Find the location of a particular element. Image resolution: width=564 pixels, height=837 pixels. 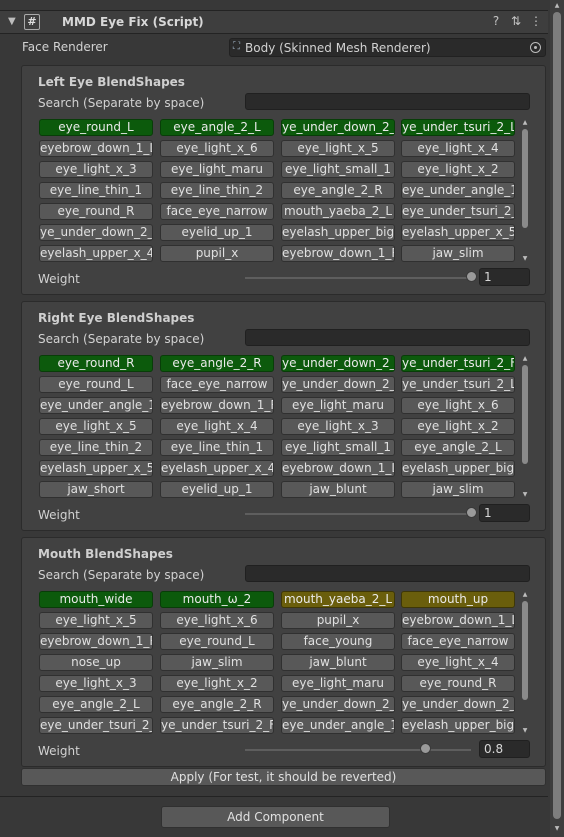

blendshape-button: eye_line_thin_1 is located at coordinates (217, 447).